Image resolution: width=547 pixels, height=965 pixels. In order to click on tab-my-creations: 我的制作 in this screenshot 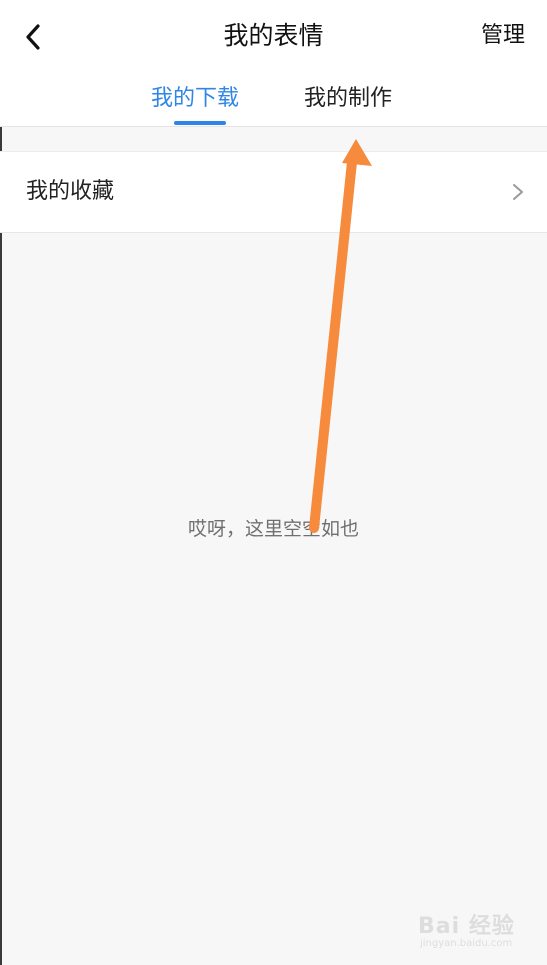, I will do `click(348, 99)`.